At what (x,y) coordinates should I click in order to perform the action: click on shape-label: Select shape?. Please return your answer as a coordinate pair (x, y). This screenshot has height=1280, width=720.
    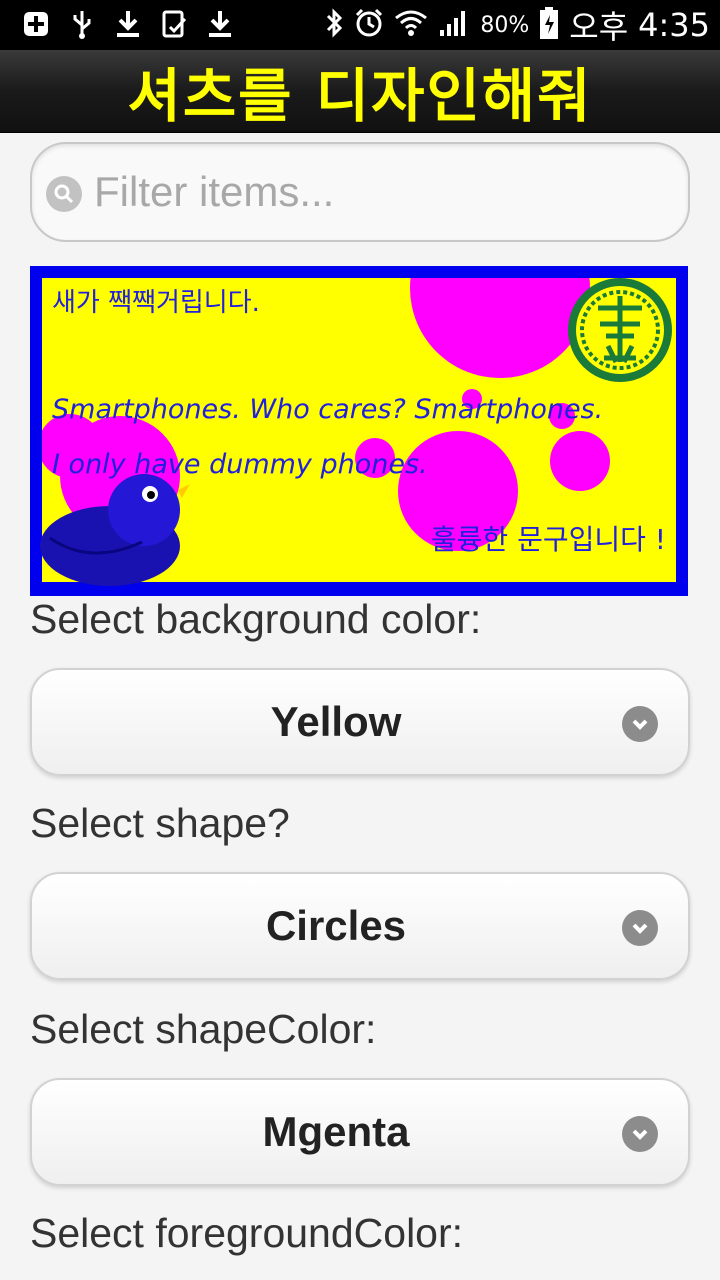
    Looking at the image, I should click on (160, 823).